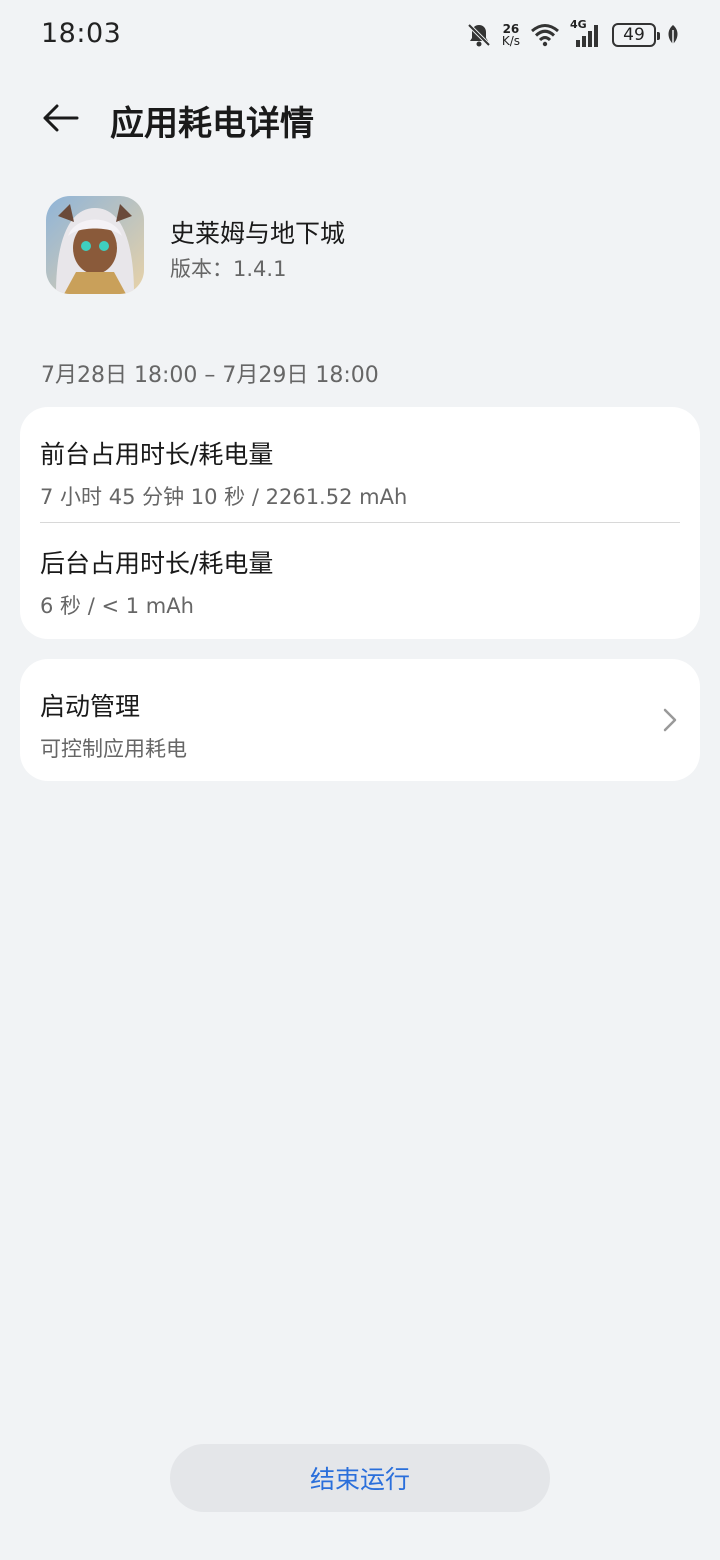 The image size is (720, 1560). I want to click on back-button, so click(60, 118).